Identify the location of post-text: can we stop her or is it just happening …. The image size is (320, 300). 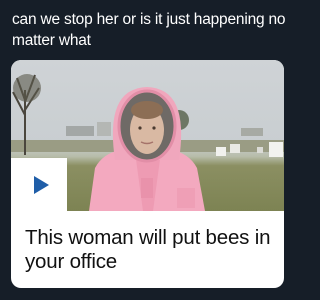
(149, 30).